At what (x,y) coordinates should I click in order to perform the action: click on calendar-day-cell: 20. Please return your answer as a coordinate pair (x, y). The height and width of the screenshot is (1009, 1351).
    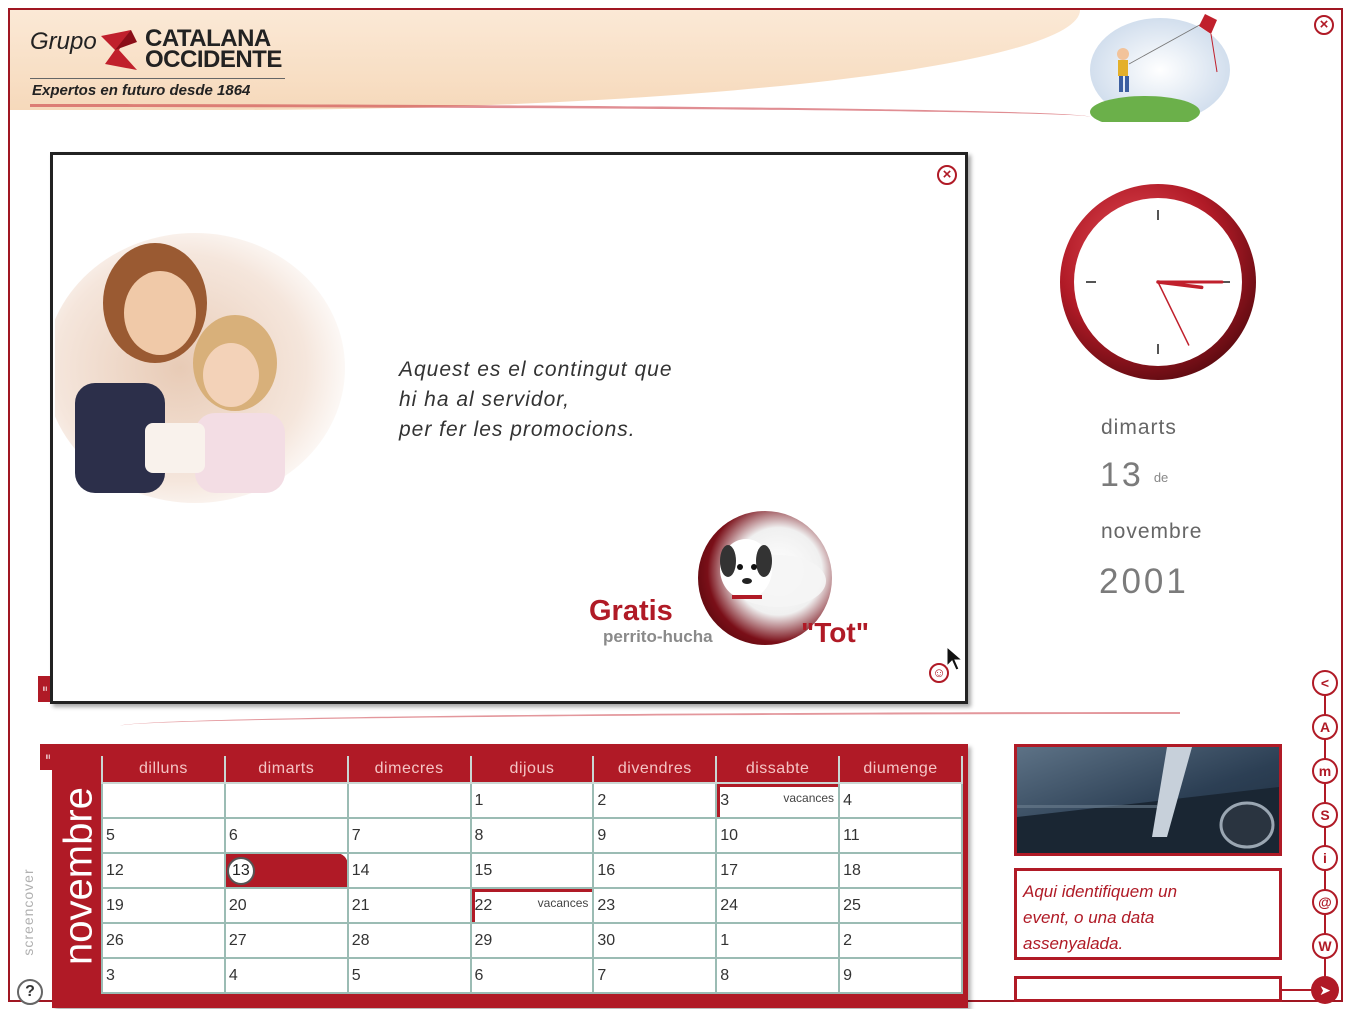
    Looking at the image, I should click on (286, 905).